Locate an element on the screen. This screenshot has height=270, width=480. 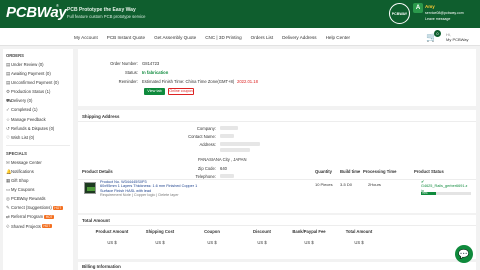
reminder-date: 2022.01.18 is located at coordinates (247, 81).